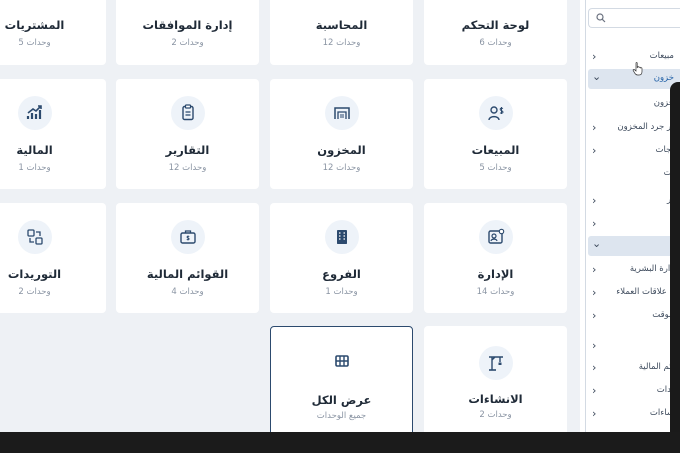 This screenshot has height=453, width=680. I want to click on sidebar-item-construction: › ساءات, so click(634, 414).